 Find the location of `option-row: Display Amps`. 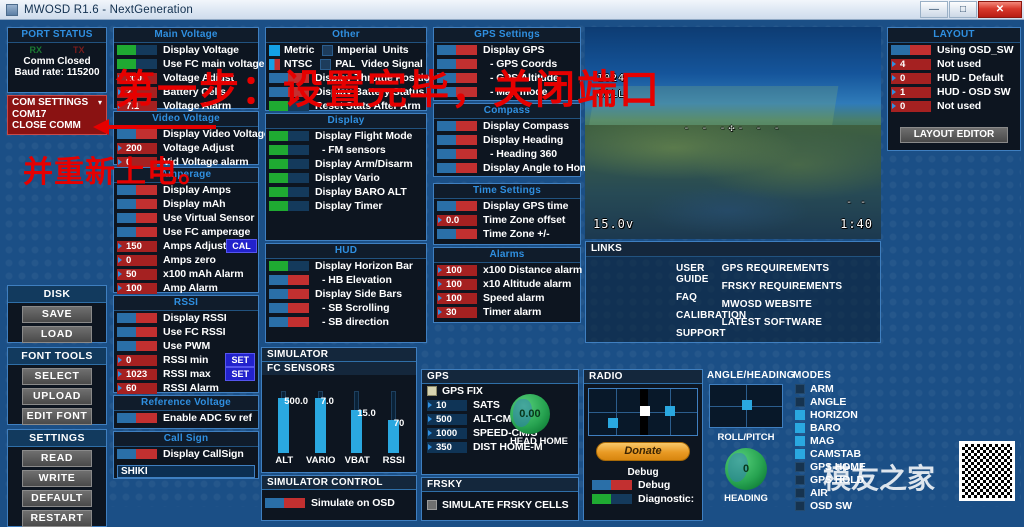

option-row: Display Amps is located at coordinates (186, 190).